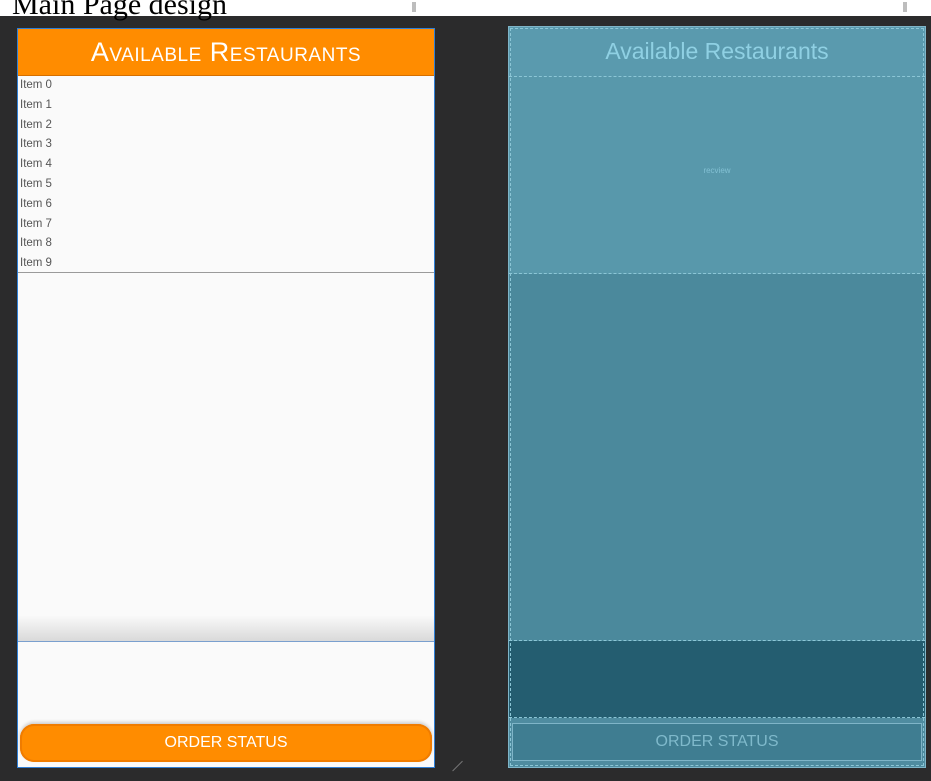 The width and height of the screenshot is (931, 781). Describe the element at coordinates (226, 743) in the screenshot. I see `order-status-button: ORDER STATUS` at that location.